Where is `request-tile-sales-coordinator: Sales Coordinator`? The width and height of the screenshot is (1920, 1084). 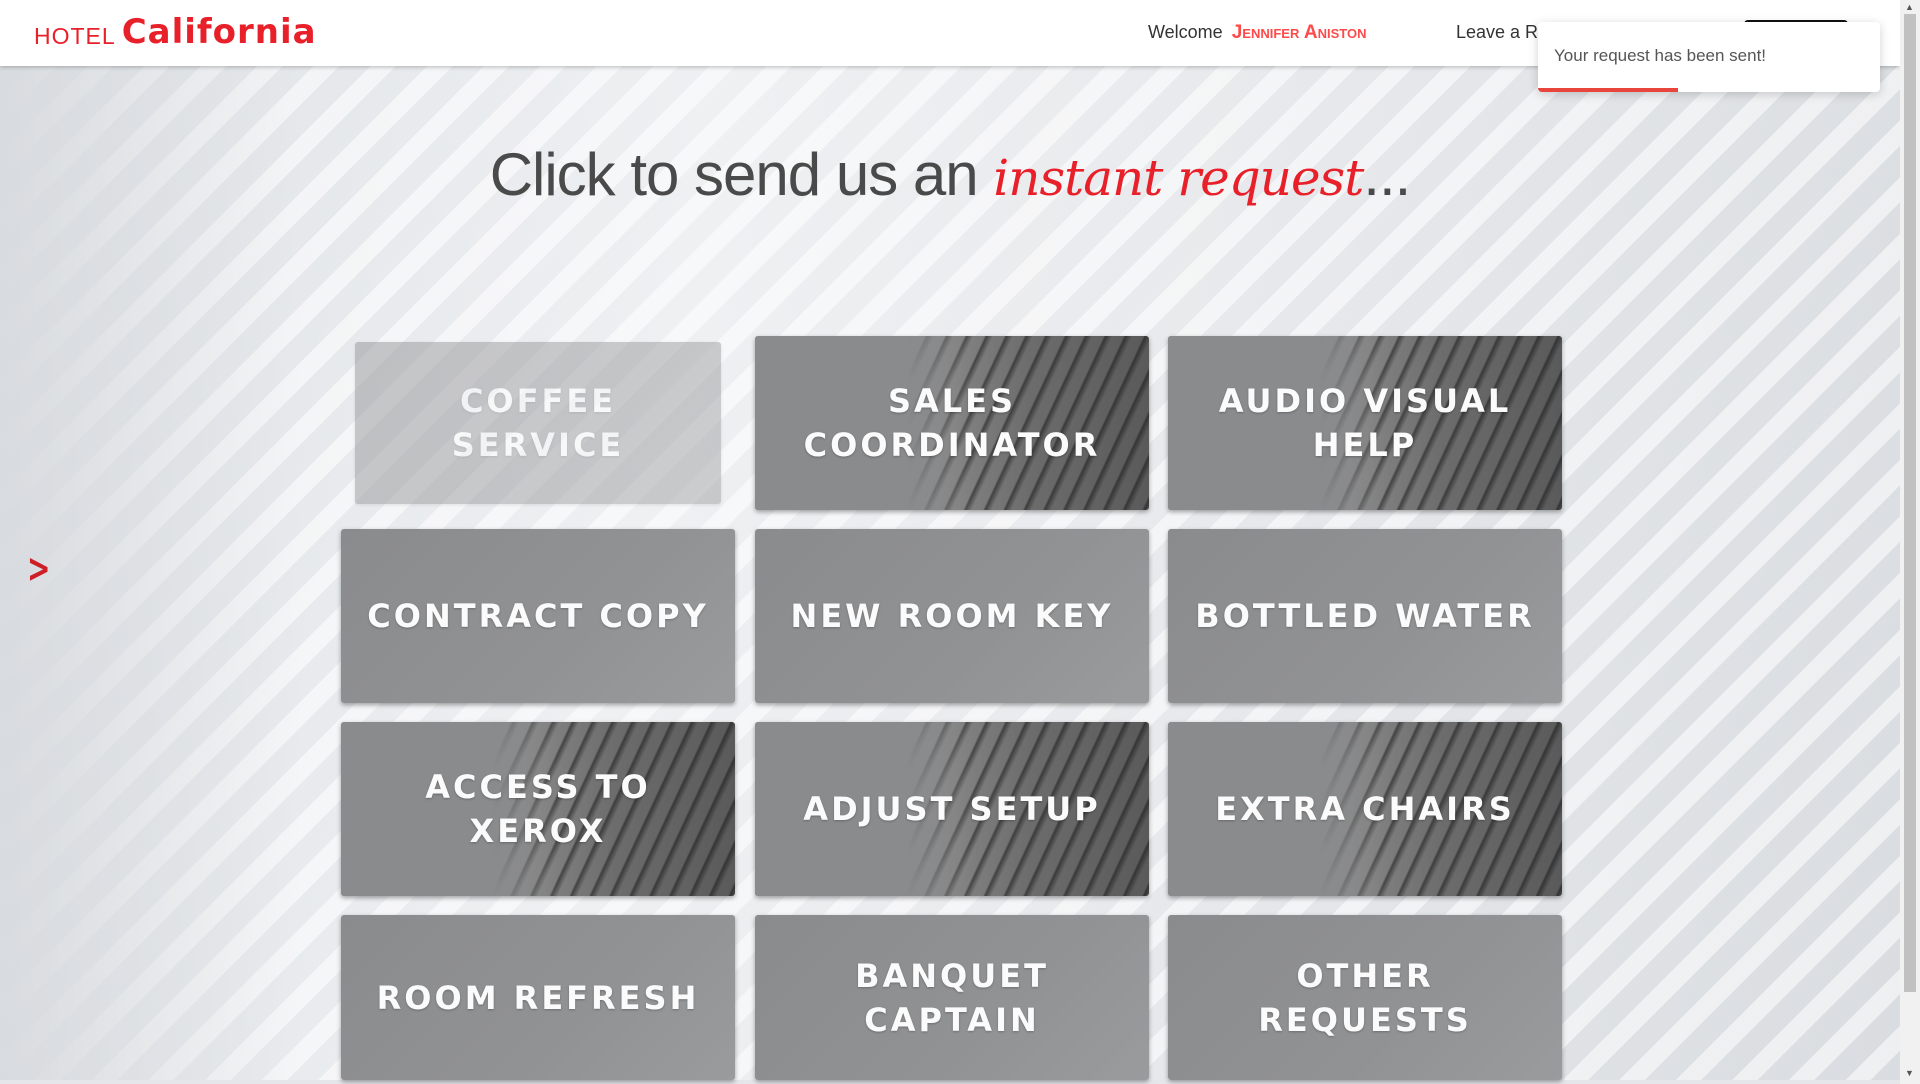
request-tile-sales-coordinator: Sales Coordinator is located at coordinates (952, 423).